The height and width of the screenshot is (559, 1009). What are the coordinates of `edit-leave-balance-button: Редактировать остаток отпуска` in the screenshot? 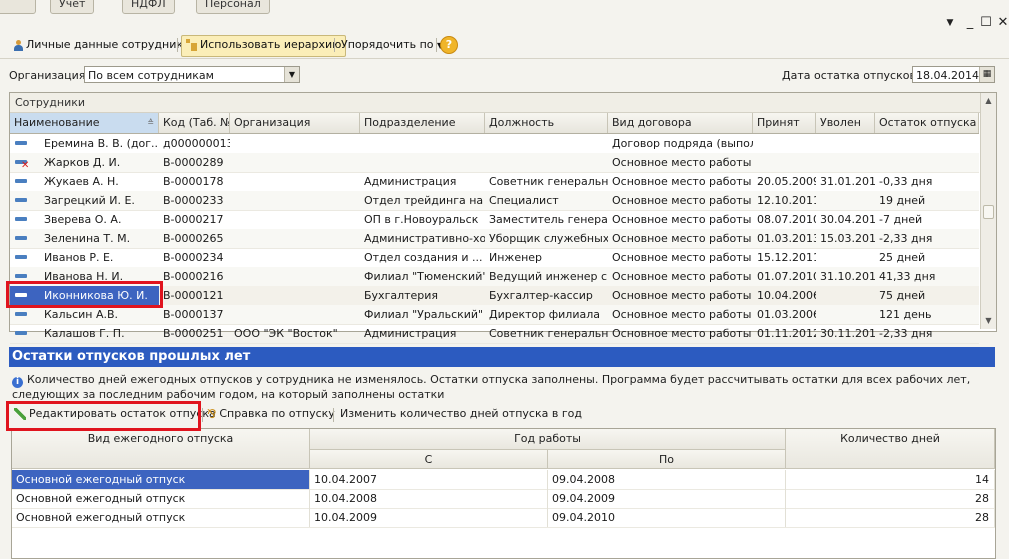 It's located at (115, 414).